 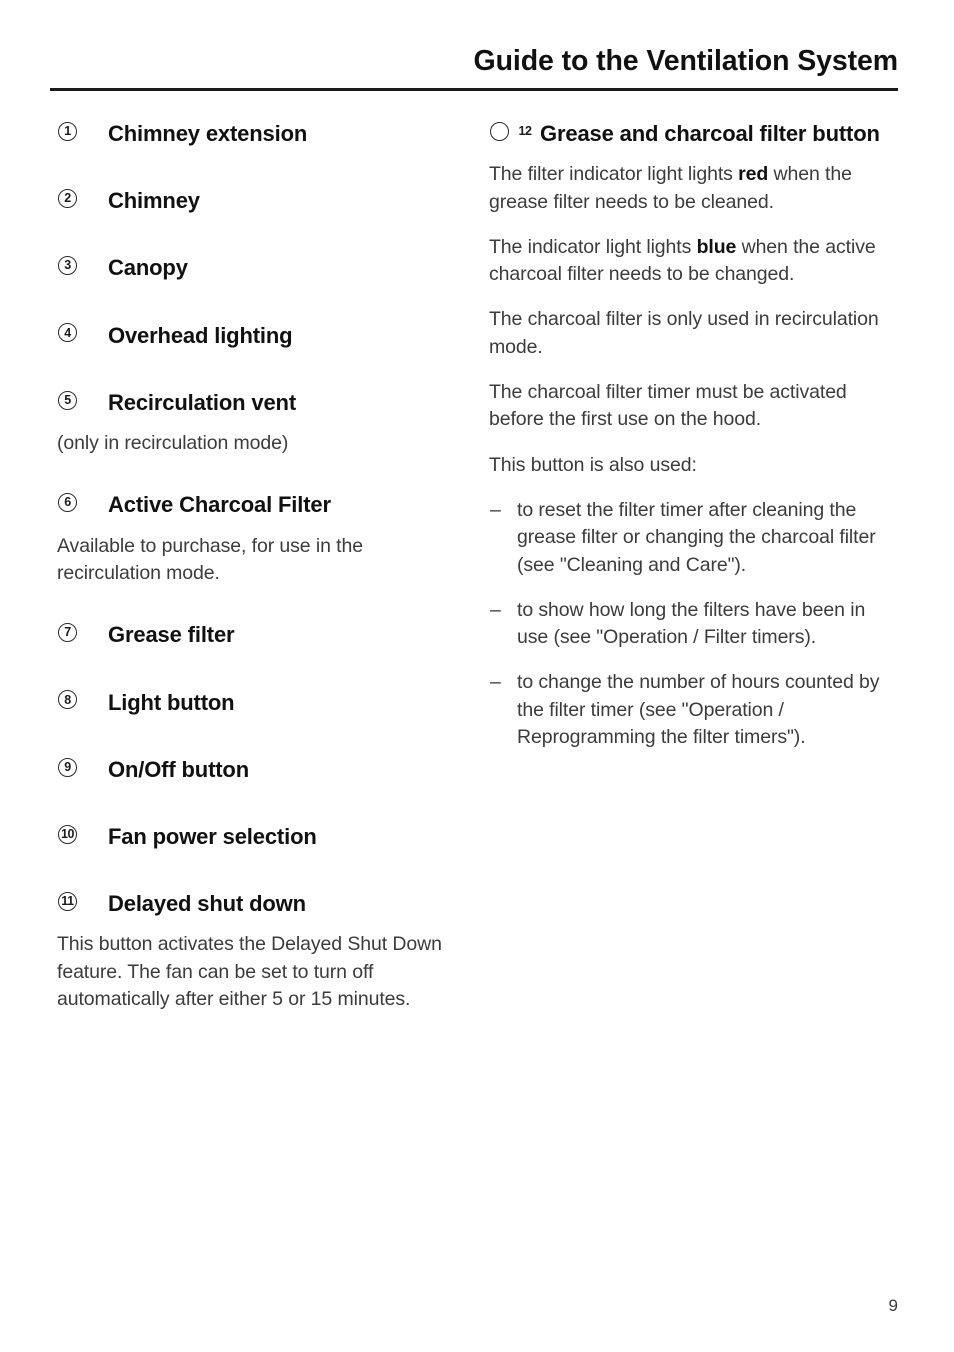 What do you see at coordinates (67, 767) in the screenshot?
I see `circled-number-icon: 9` at bounding box center [67, 767].